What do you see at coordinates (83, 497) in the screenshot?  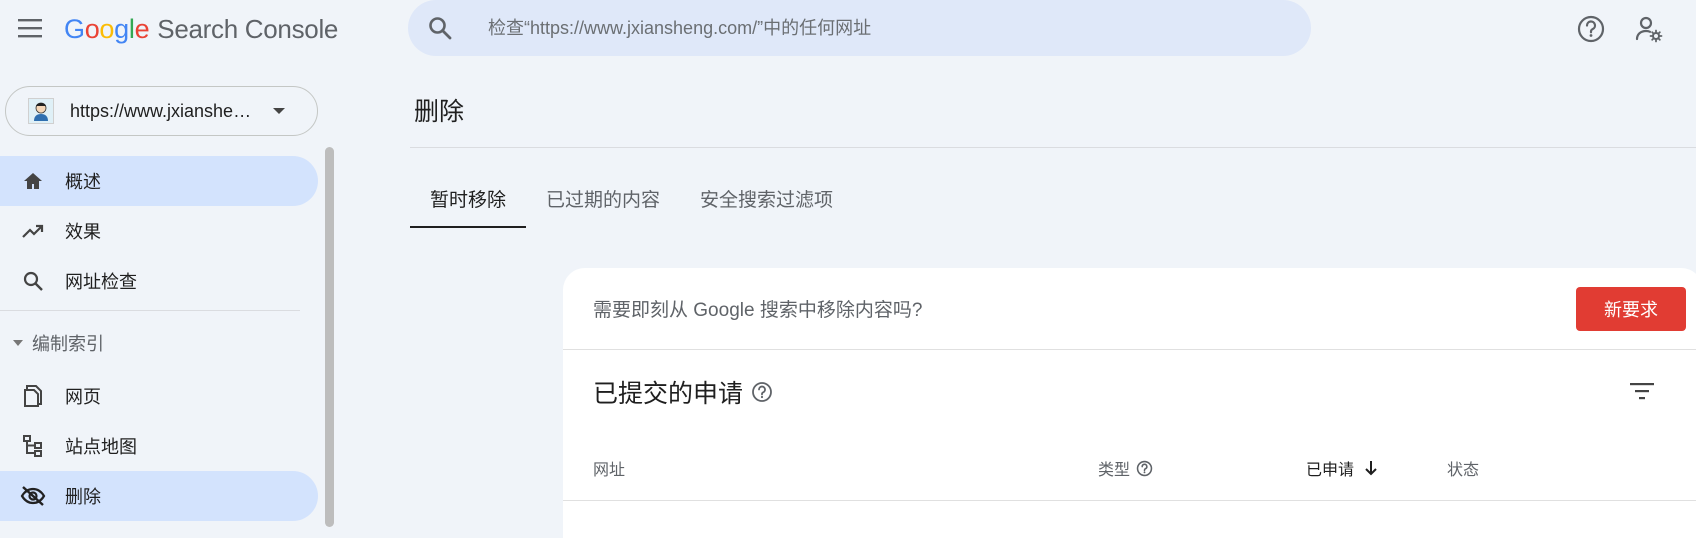 I see `sidebar-item-label: 删除` at bounding box center [83, 497].